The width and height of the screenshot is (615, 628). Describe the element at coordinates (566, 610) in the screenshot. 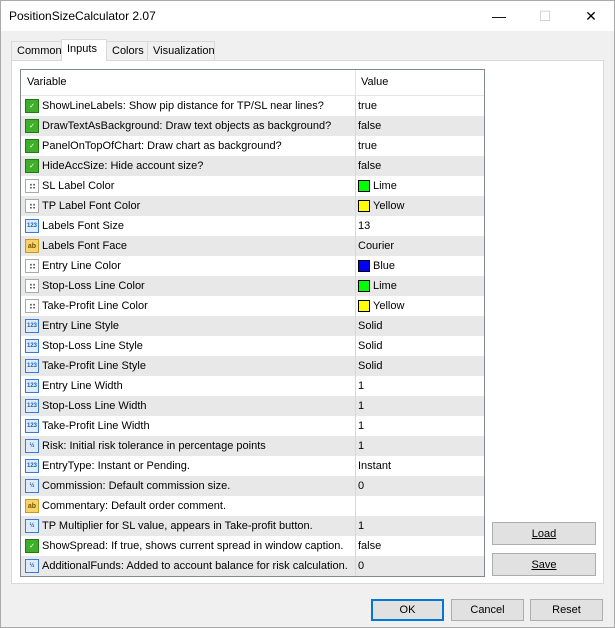

I see `reset-button: Reset` at that location.